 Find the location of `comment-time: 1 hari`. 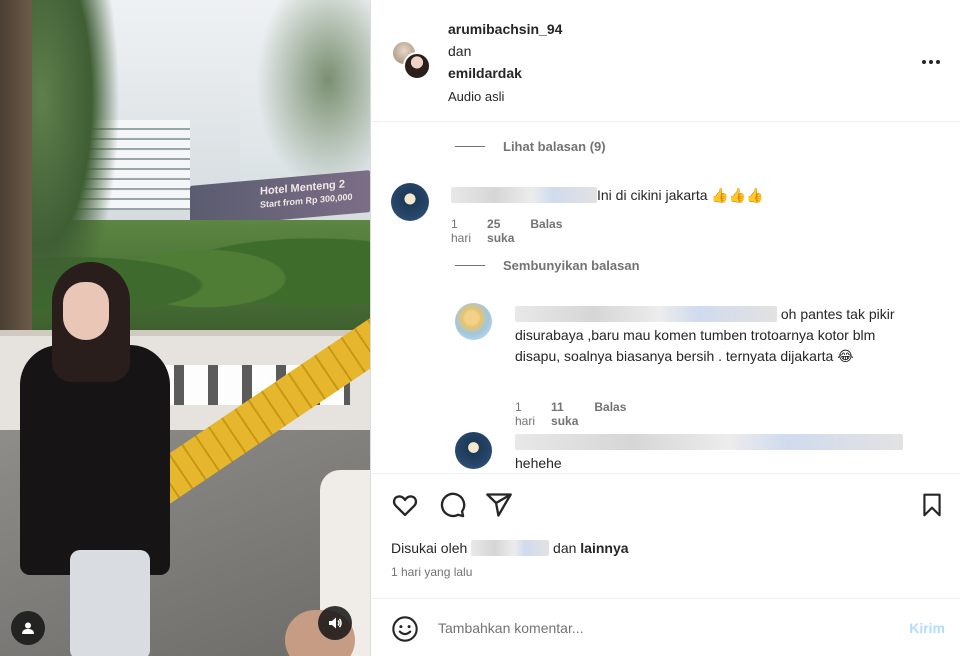

comment-time: 1 hari is located at coordinates (461, 231).